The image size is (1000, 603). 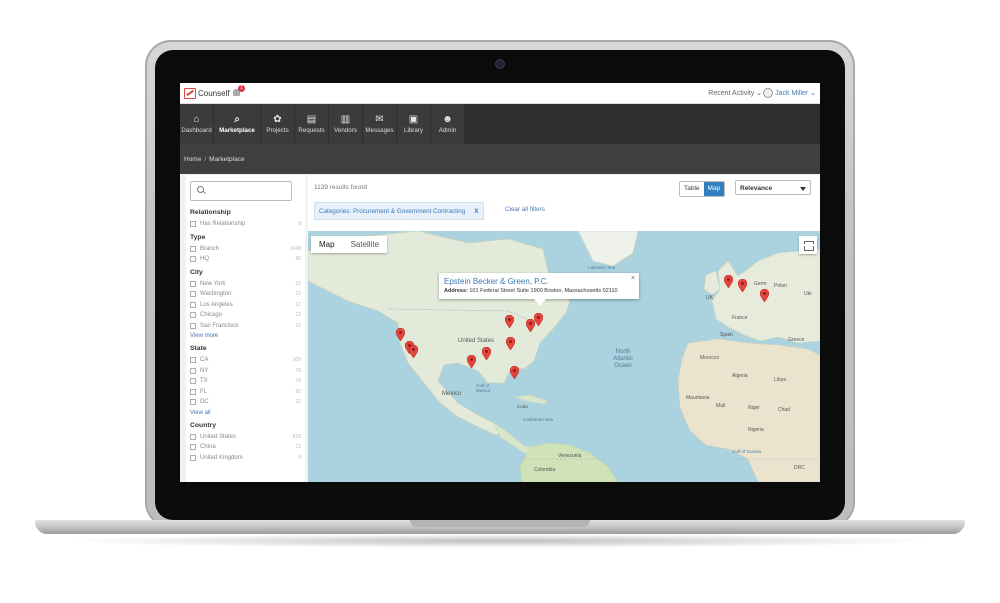 I want to click on remove-filter-button: X, so click(x=476, y=211).